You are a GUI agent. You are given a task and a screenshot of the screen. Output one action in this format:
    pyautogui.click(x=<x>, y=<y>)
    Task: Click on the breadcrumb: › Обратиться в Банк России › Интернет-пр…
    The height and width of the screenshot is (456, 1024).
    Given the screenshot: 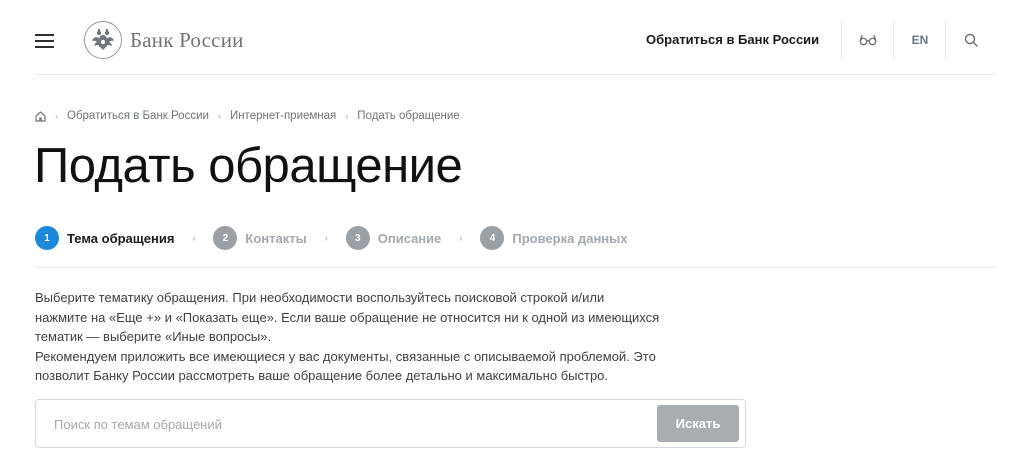 What is the action you would take?
    pyautogui.click(x=247, y=116)
    